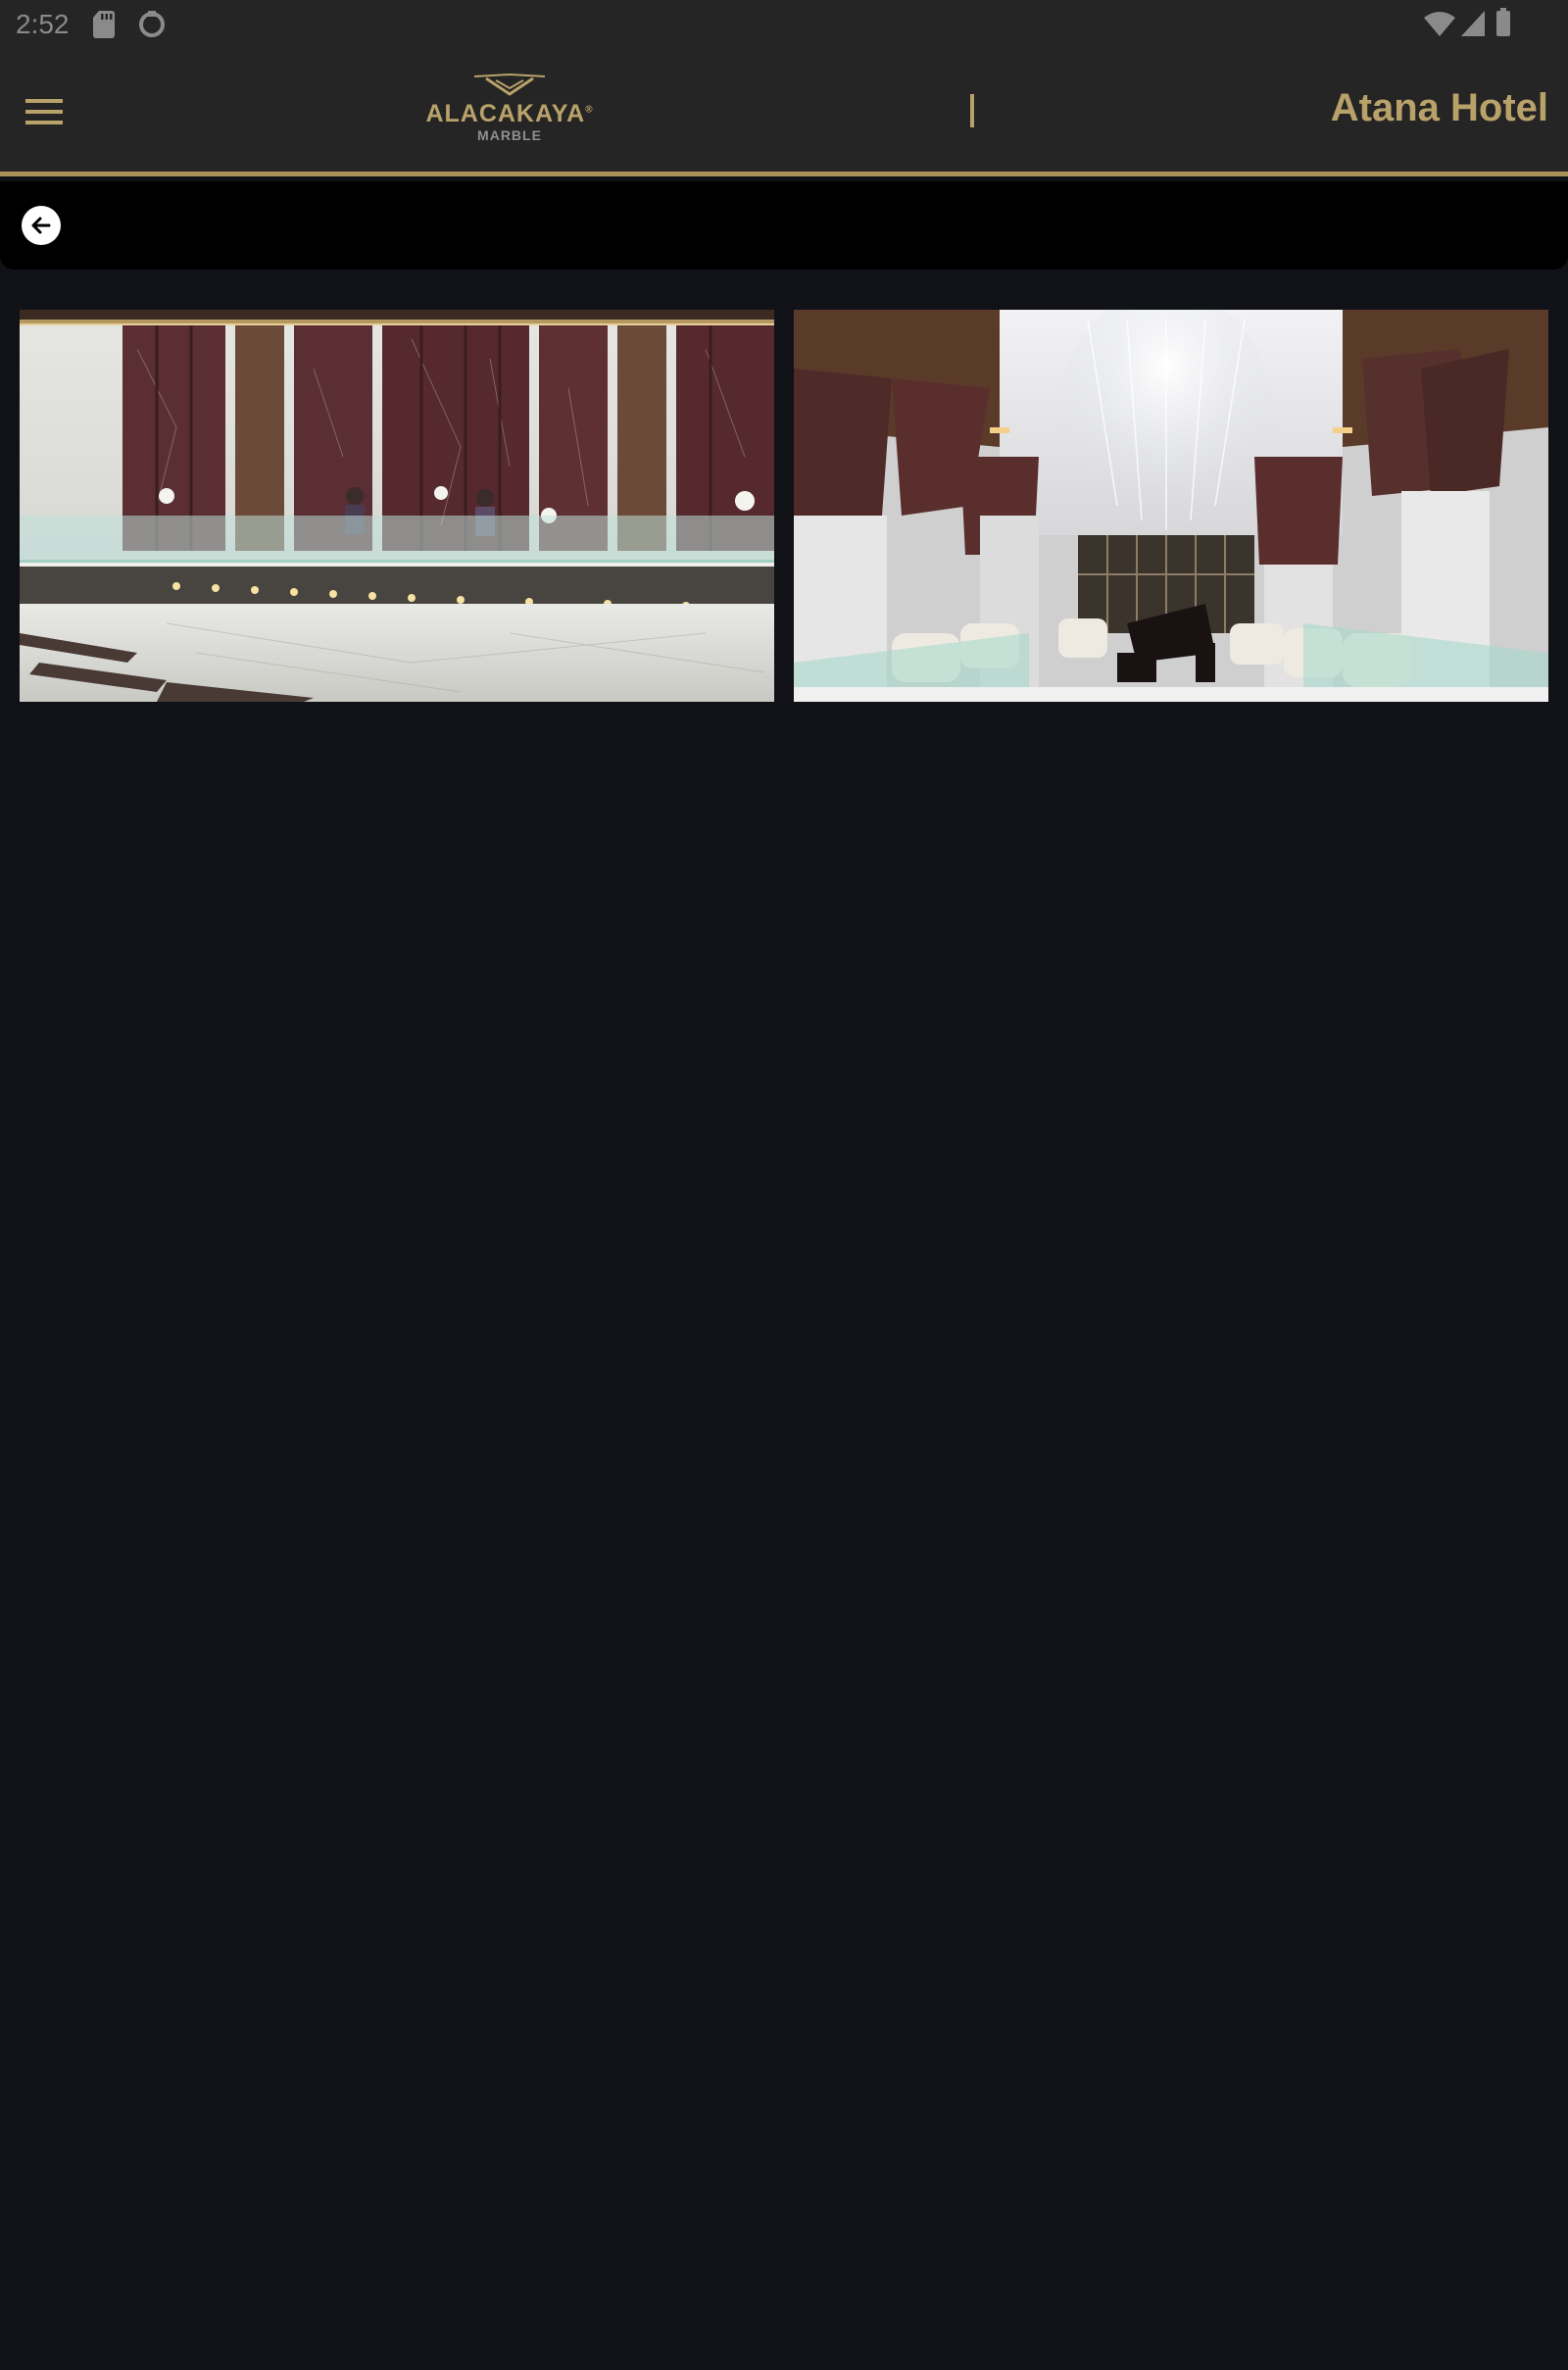 The image size is (1568, 2370). I want to click on wifi-icon, so click(1439, 27).